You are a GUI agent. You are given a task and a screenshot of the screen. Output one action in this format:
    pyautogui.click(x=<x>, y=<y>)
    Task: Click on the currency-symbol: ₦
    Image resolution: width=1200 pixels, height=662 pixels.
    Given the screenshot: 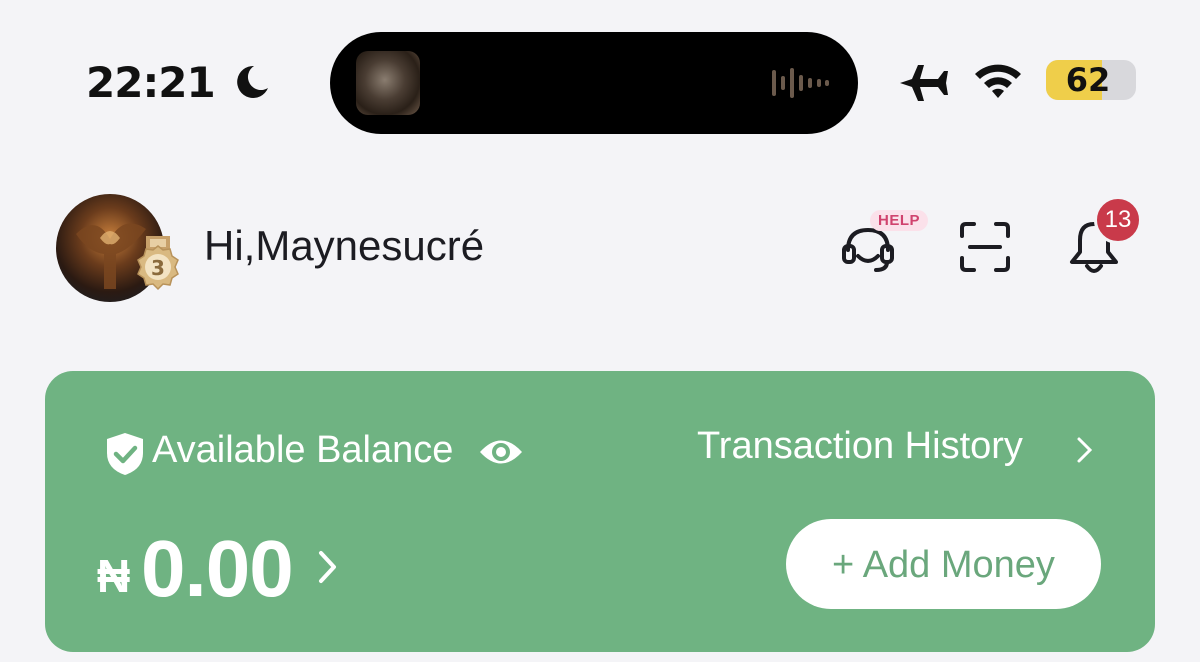 What is the action you would take?
    pyautogui.click(x=114, y=576)
    